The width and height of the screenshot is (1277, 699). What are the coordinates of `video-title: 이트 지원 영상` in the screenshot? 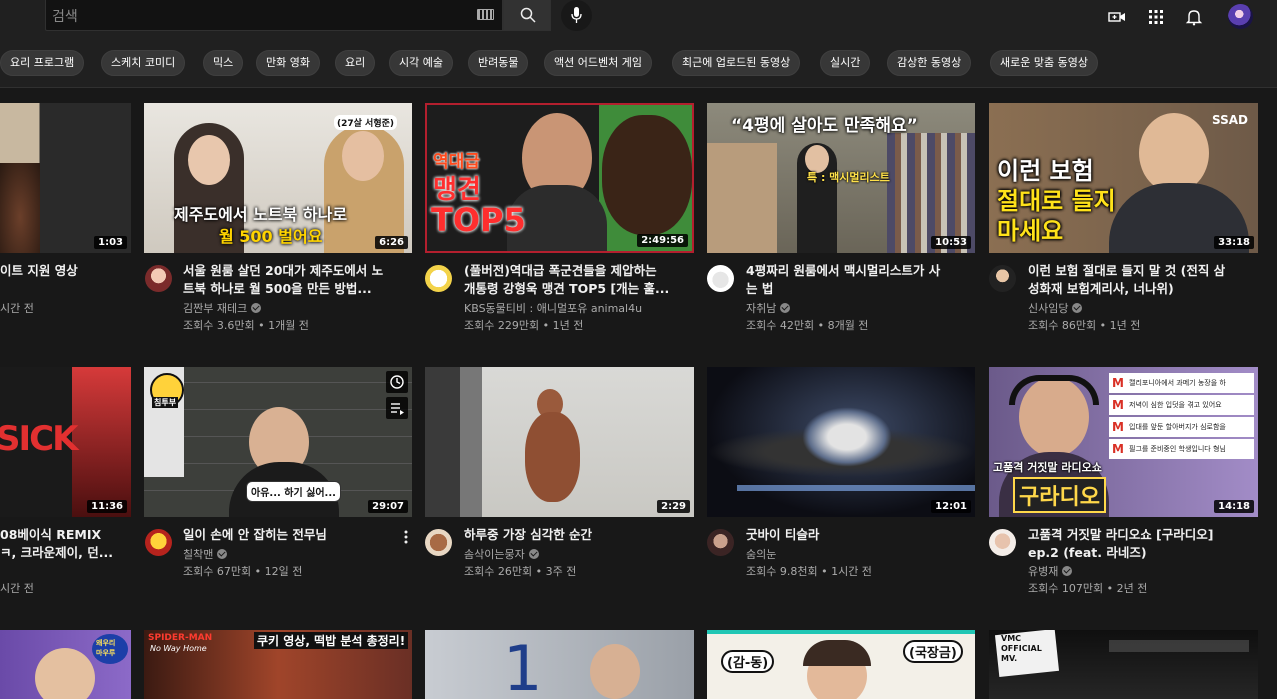 It's located at (65, 271).